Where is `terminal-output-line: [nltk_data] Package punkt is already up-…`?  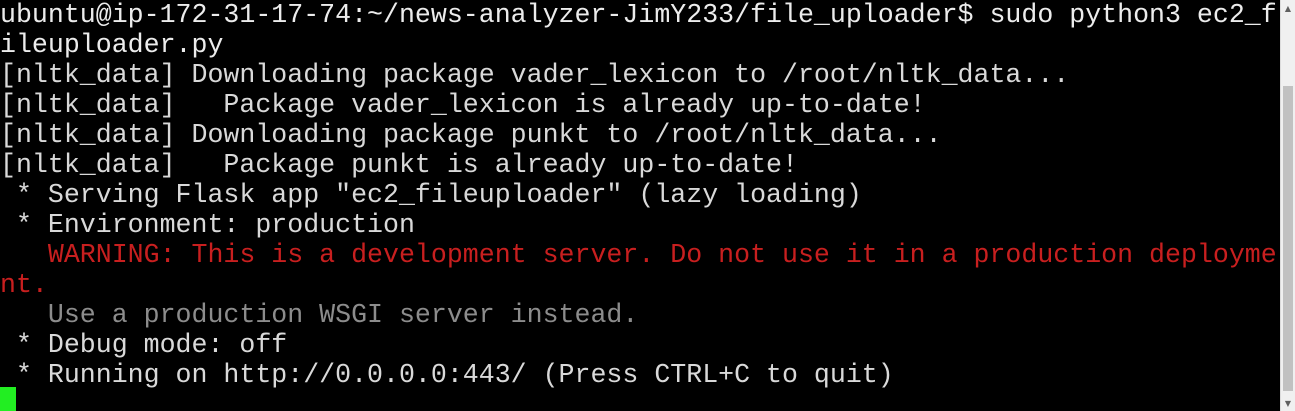
terminal-output-line: [nltk_data] Package punkt is already up-… is located at coordinates (399, 165).